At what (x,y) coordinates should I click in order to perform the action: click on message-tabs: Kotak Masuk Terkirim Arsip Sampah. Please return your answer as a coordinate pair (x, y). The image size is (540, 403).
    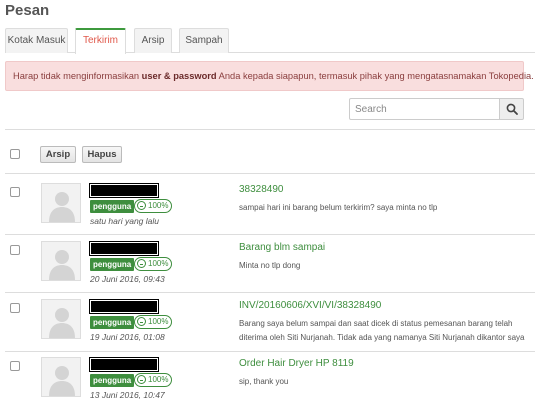
    Looking at the image, I should click on (270, 41).